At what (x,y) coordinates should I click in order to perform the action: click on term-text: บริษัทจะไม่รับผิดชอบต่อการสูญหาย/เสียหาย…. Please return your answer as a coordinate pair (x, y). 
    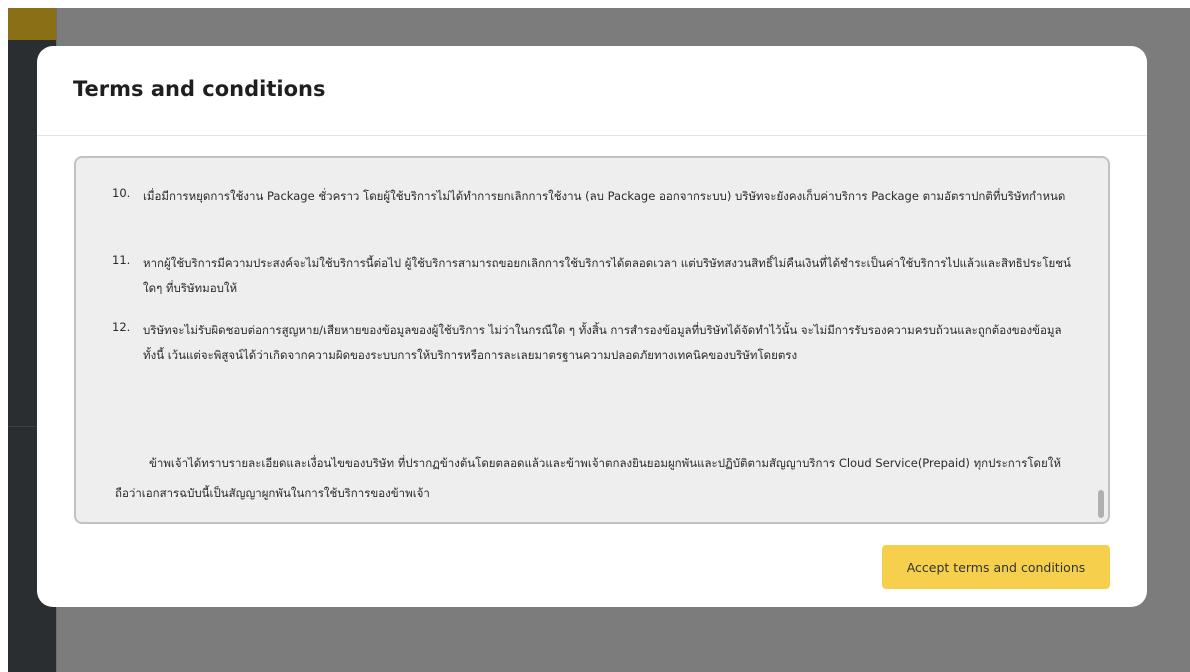
    Looking at the image, I should click on (602, 342).